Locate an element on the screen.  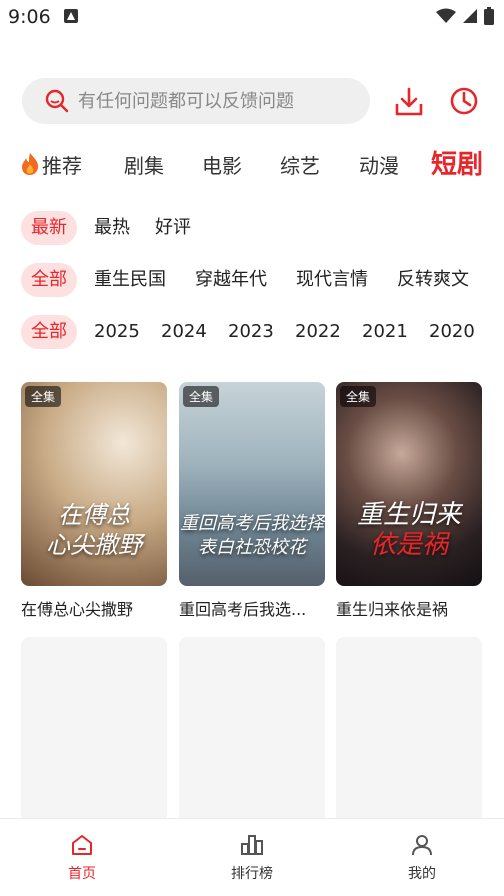
home-icon is located at coordinates (82, 845).